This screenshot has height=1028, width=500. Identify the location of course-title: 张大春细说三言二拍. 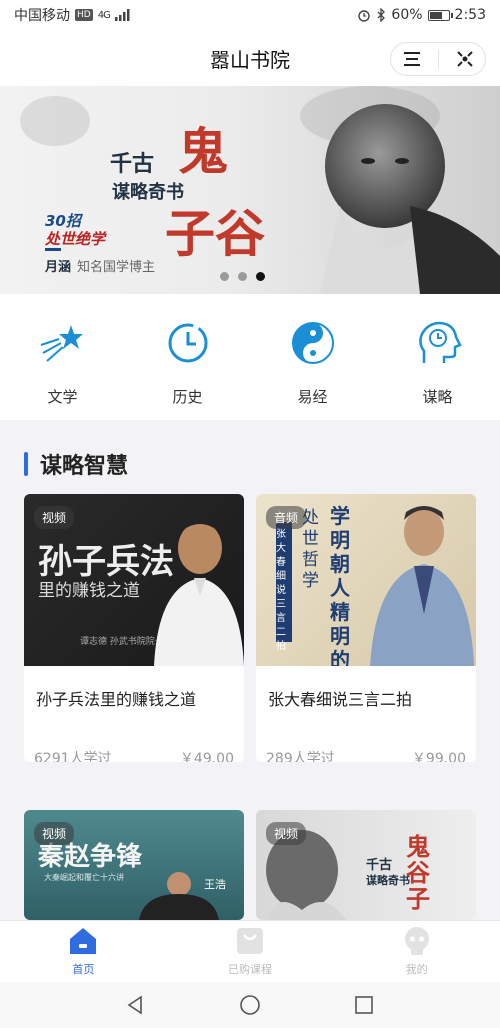
(340, 699).